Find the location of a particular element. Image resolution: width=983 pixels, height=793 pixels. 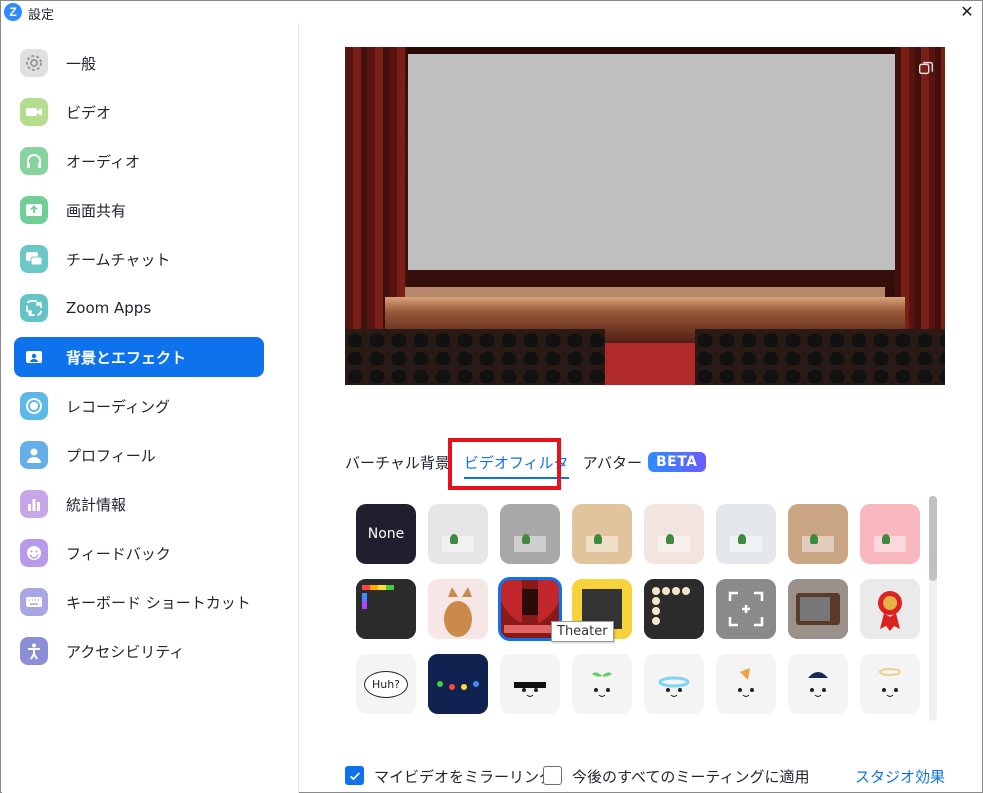

copy-window-icon is located at coordinates (926, 68).